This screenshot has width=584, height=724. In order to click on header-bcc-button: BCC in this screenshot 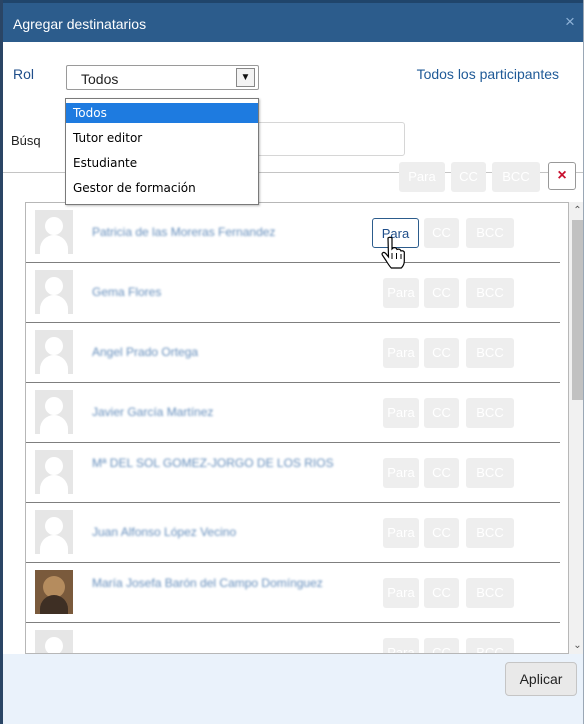, I will do `click(516, 177)`.